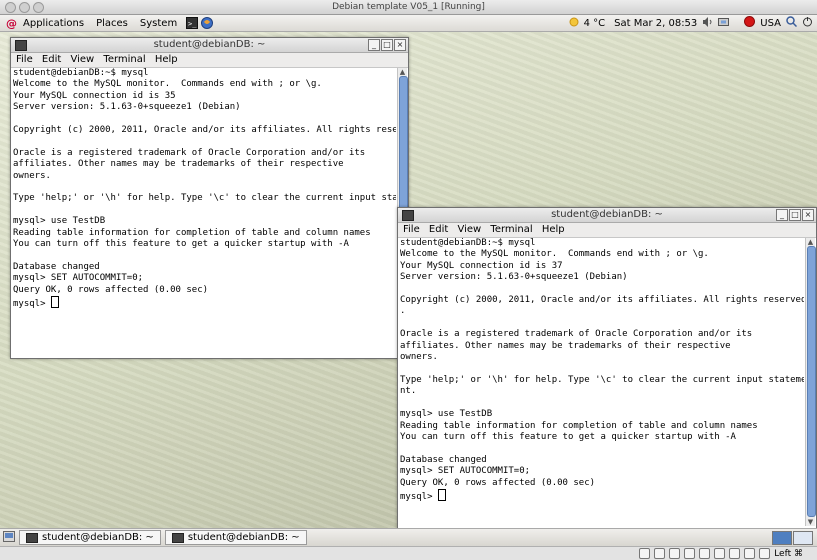  Describe the element at coordinates (707, 23) in the screenshot. I see `volume-icon` at that location.